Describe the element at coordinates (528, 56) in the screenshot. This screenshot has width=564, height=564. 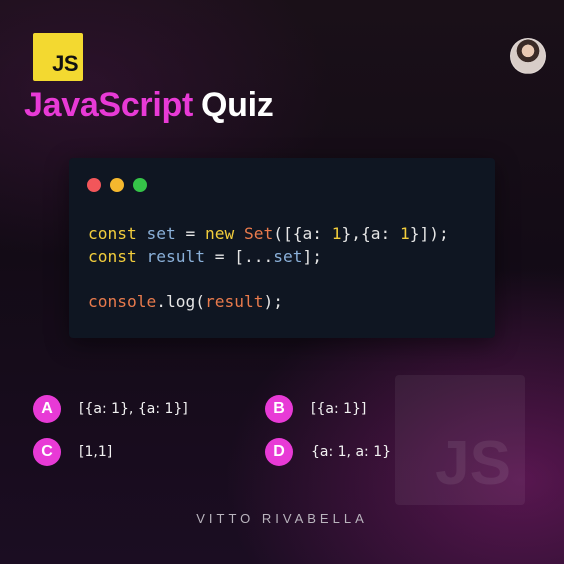
I see `author-avatar-icon` at that location.